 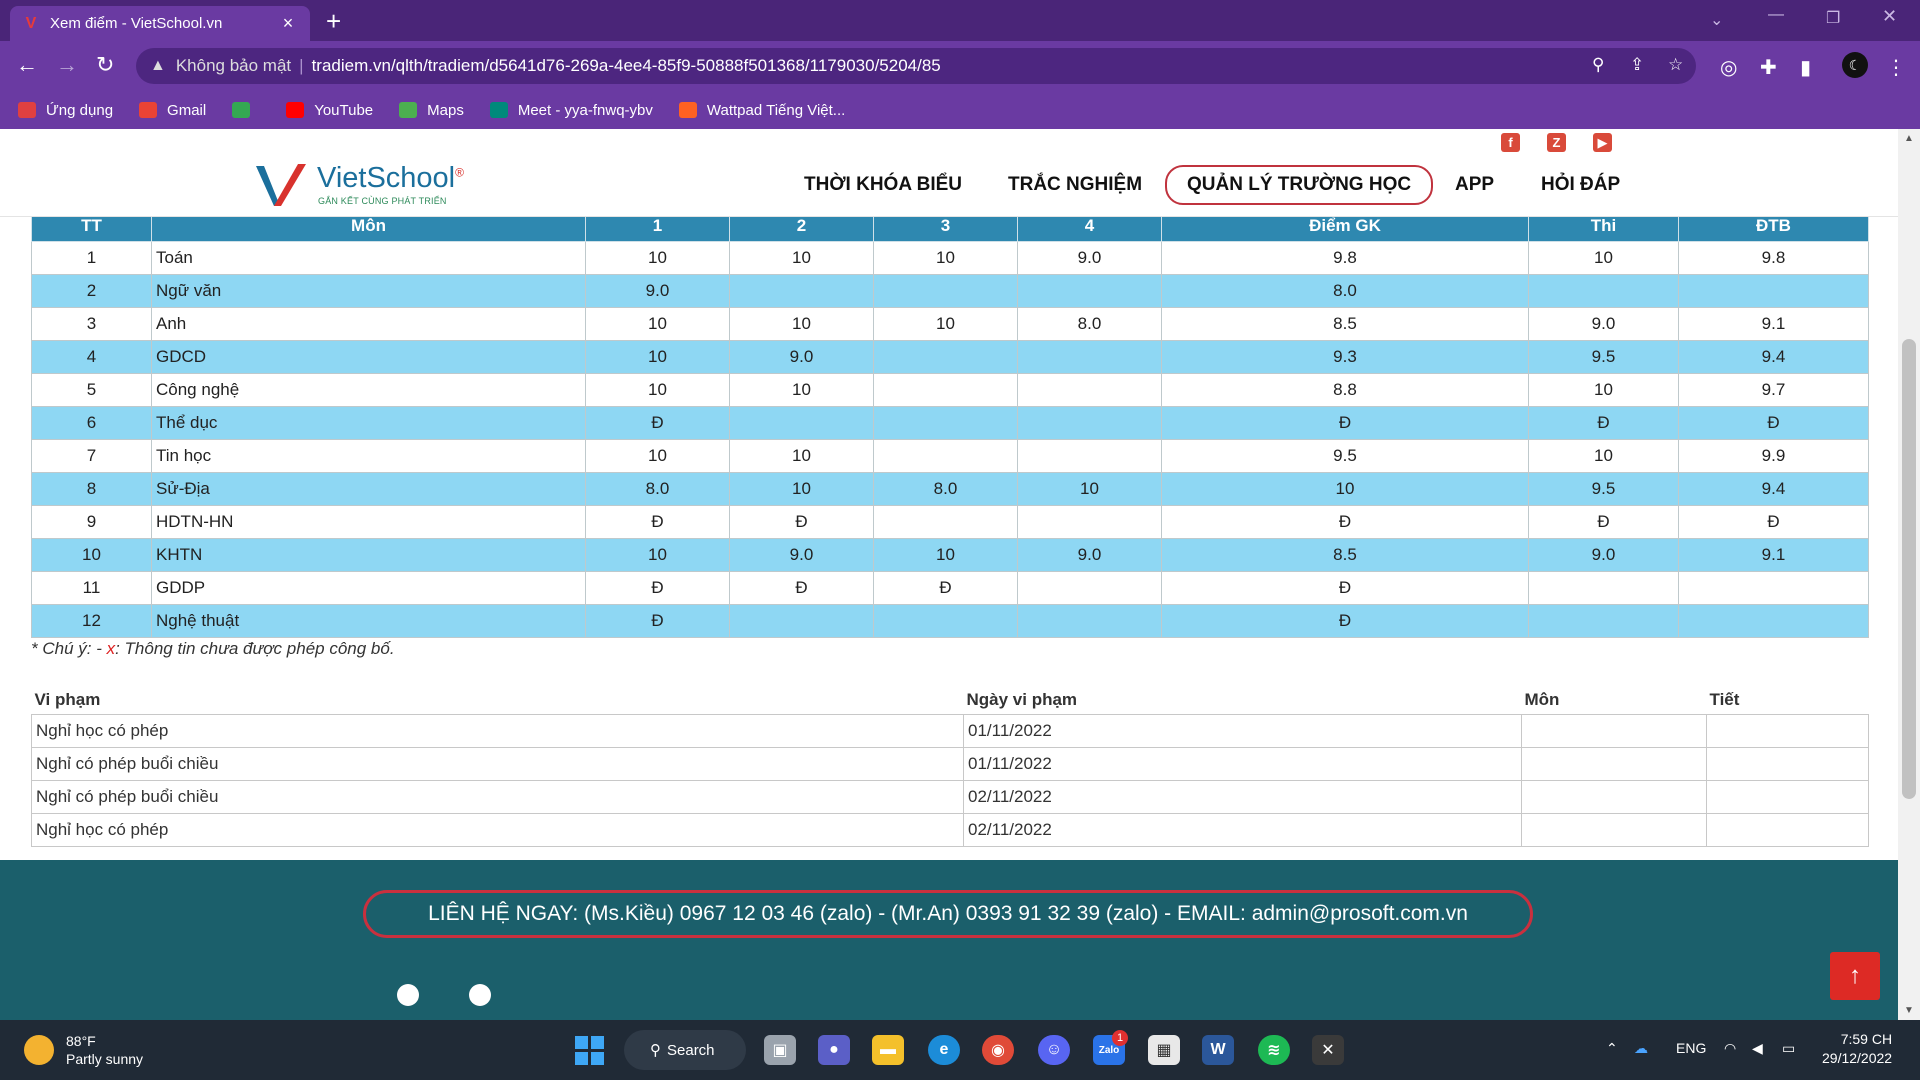 What do you see at coordinates (998, 1050) in the screenshot?
I see `chrome-icon: ◉` at bounding box center [998, 1050].